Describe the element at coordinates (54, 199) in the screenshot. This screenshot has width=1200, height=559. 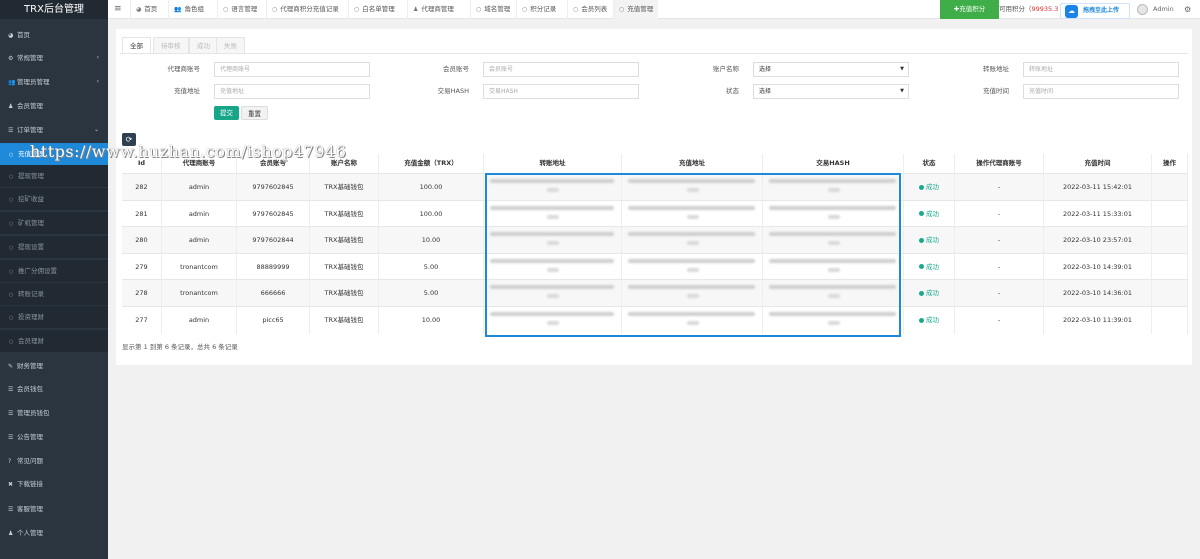
I see `sidebar-item-7: ○ 挖矿收益` at that location.